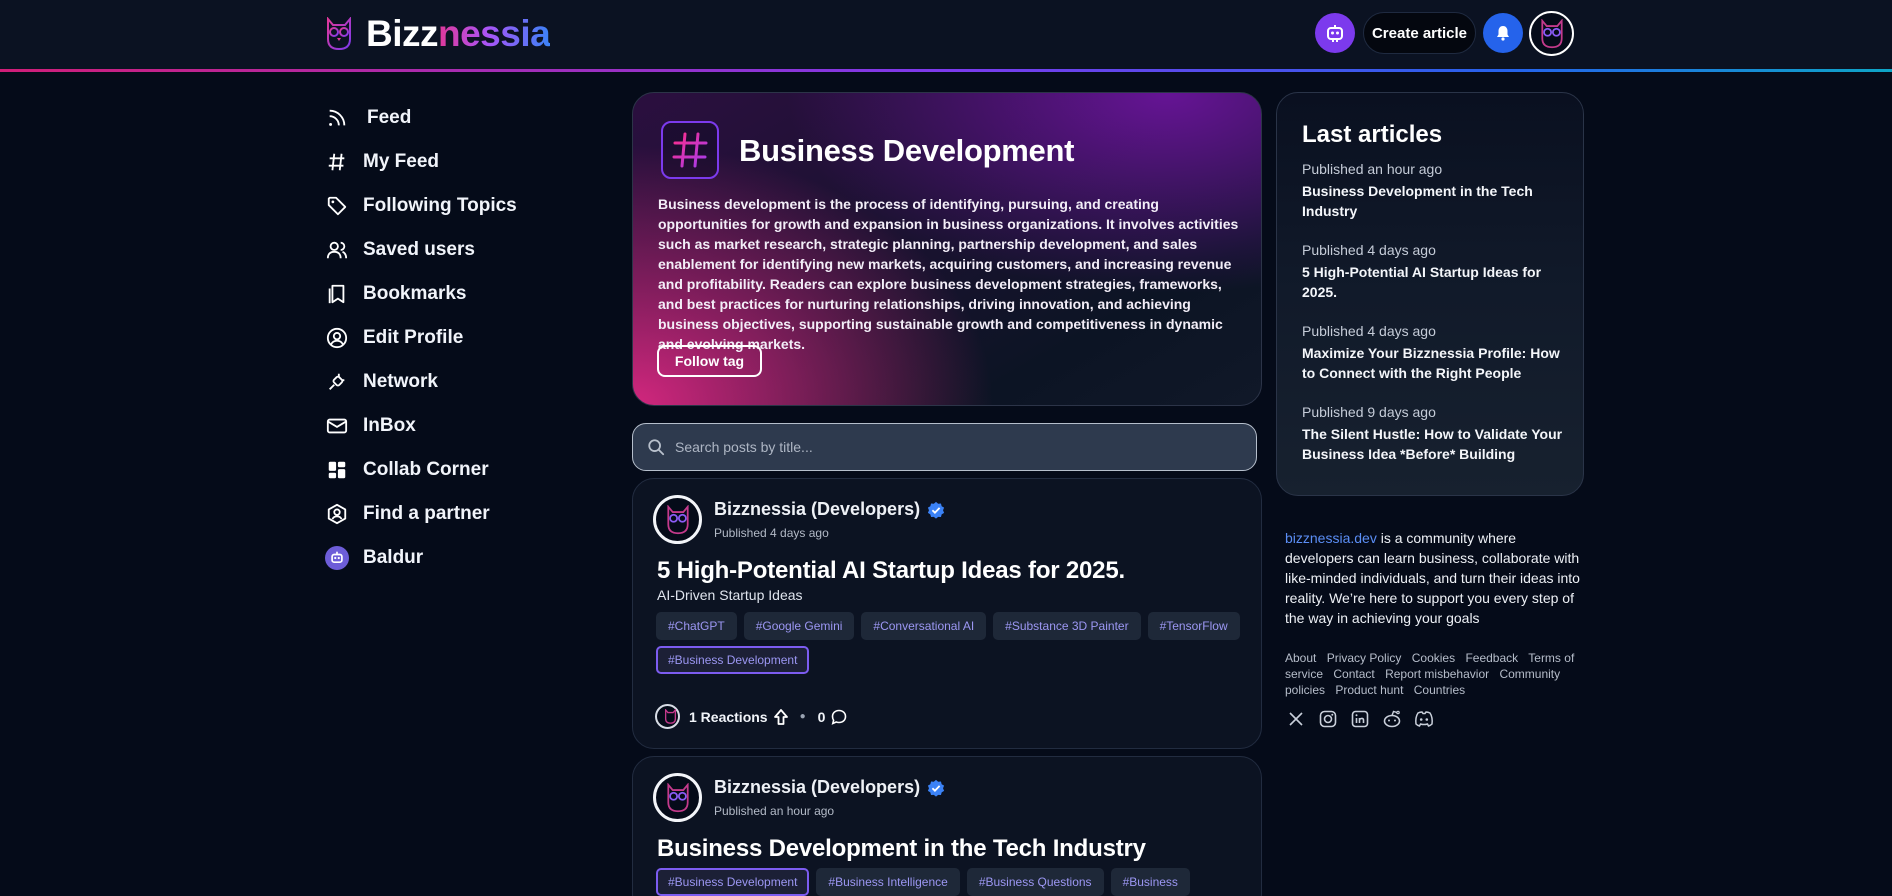 The height and width of the screenshot is (896, 1892). What do you see at coordinates (455, 162) in the screenshot?
I see `sidebar-item-my-feed: My Feed` at bounding box center [455, 162].